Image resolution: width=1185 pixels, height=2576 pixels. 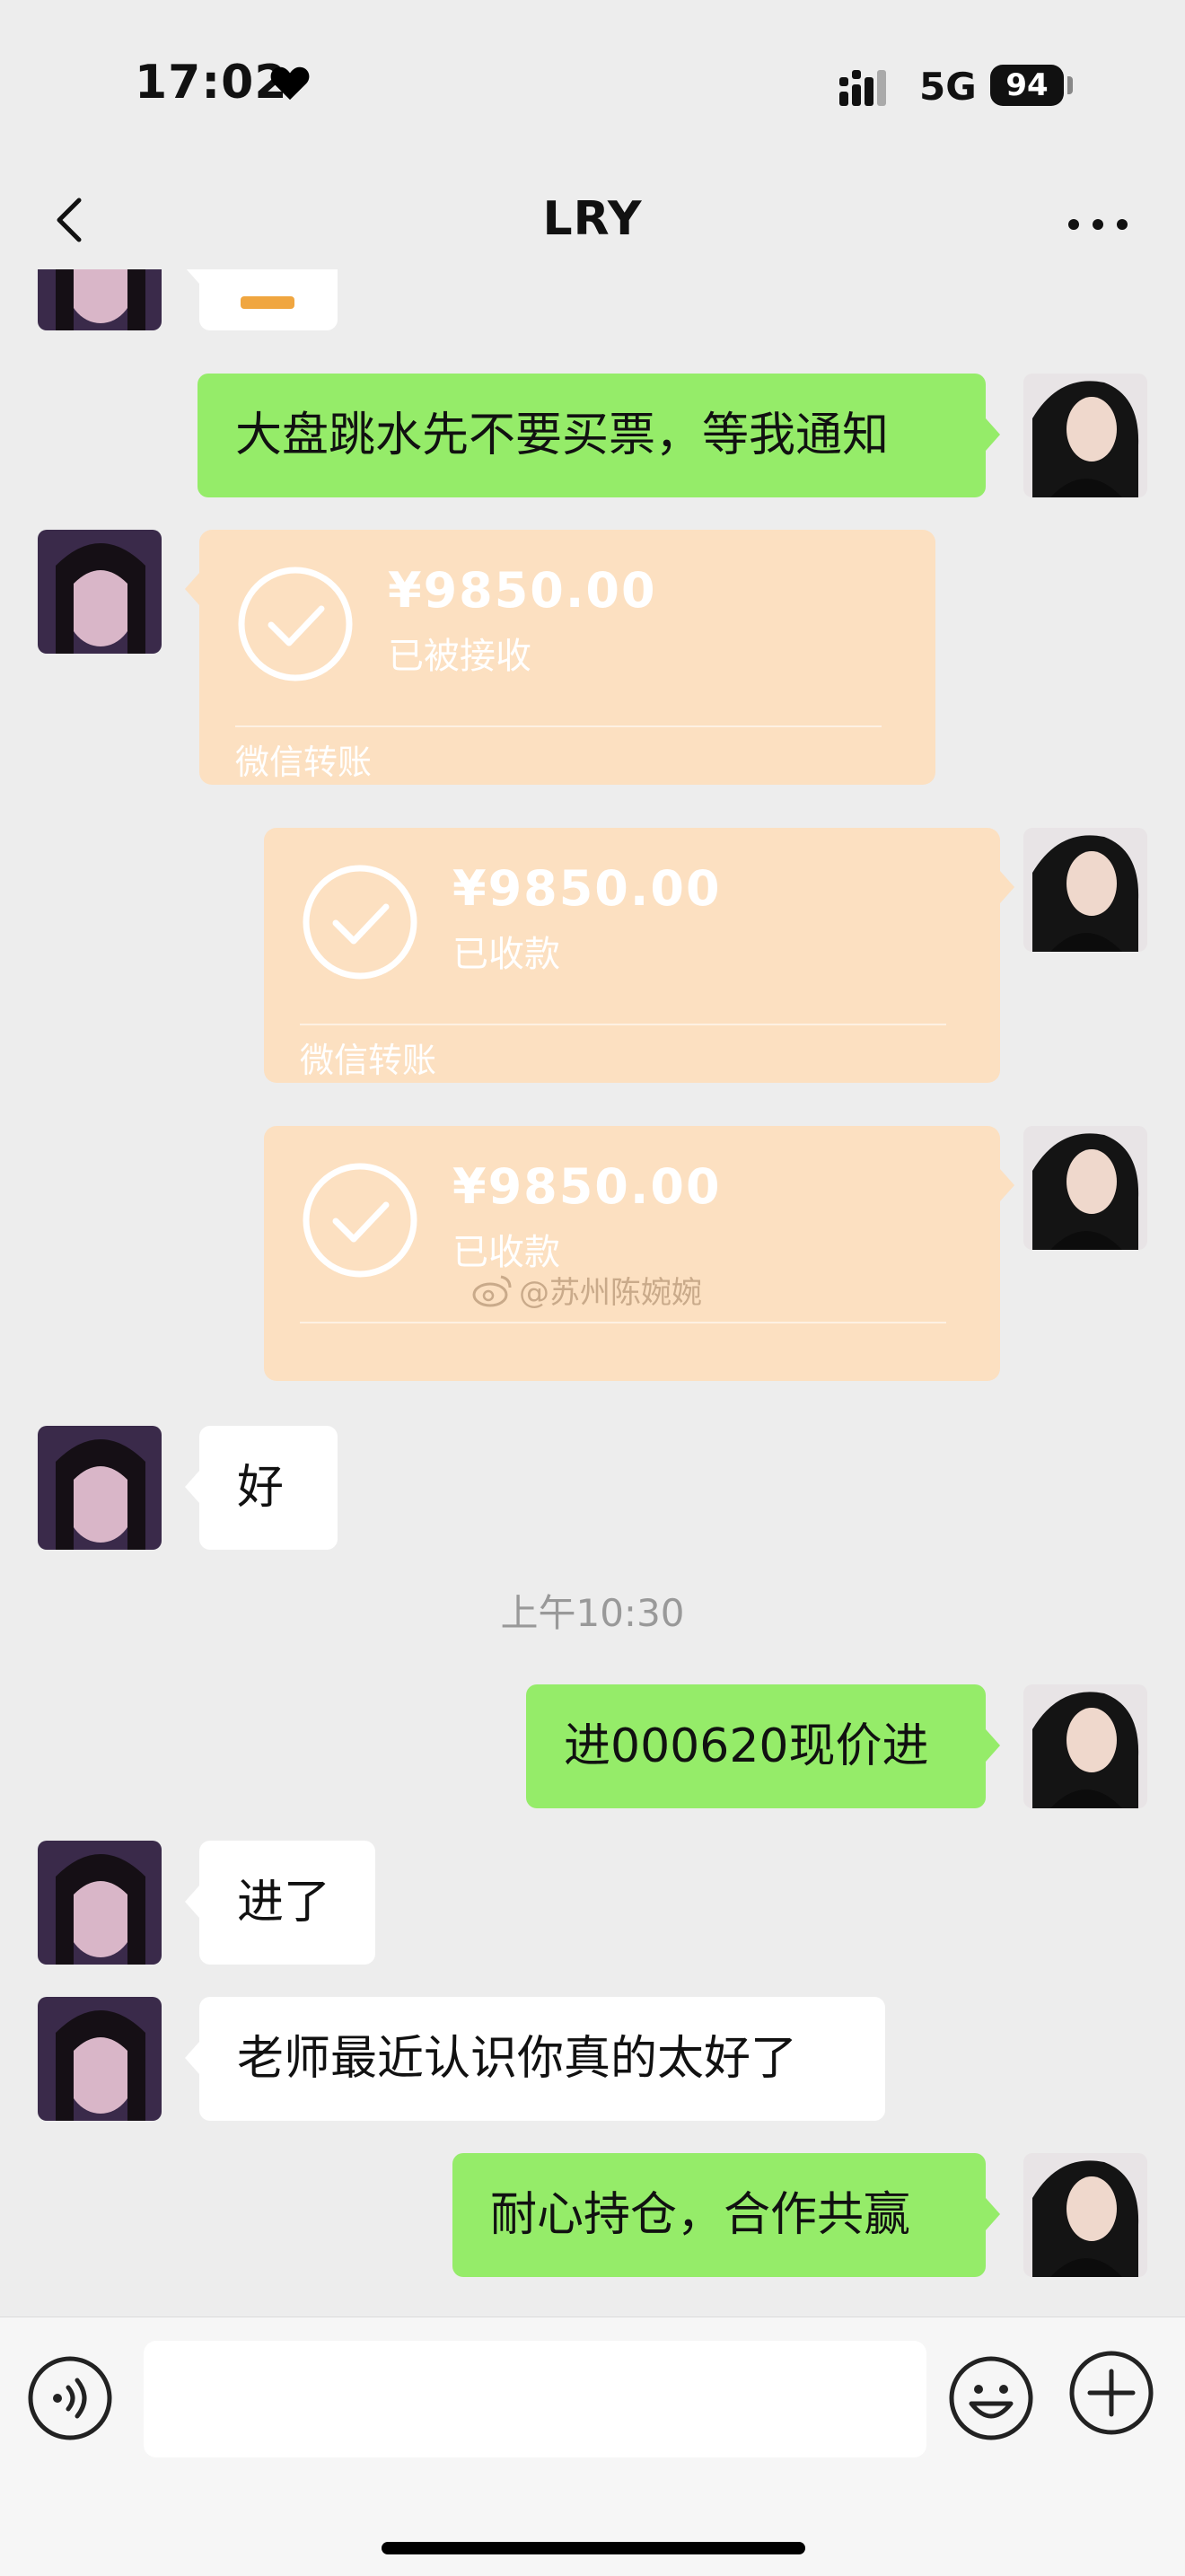 I want to click on voice-icon, so click(x=70, y=2398).